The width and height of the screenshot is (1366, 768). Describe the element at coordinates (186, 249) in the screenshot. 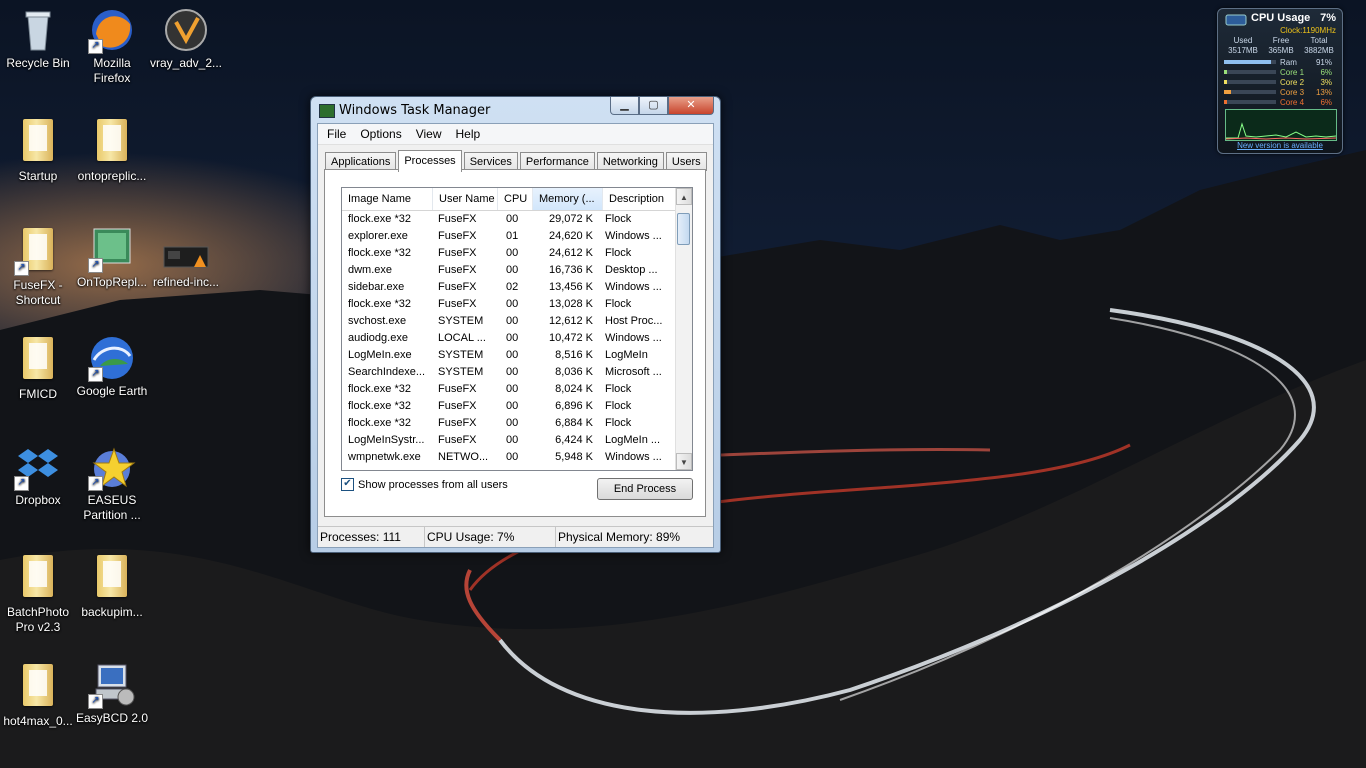

I see `image-file-icon` at that location.